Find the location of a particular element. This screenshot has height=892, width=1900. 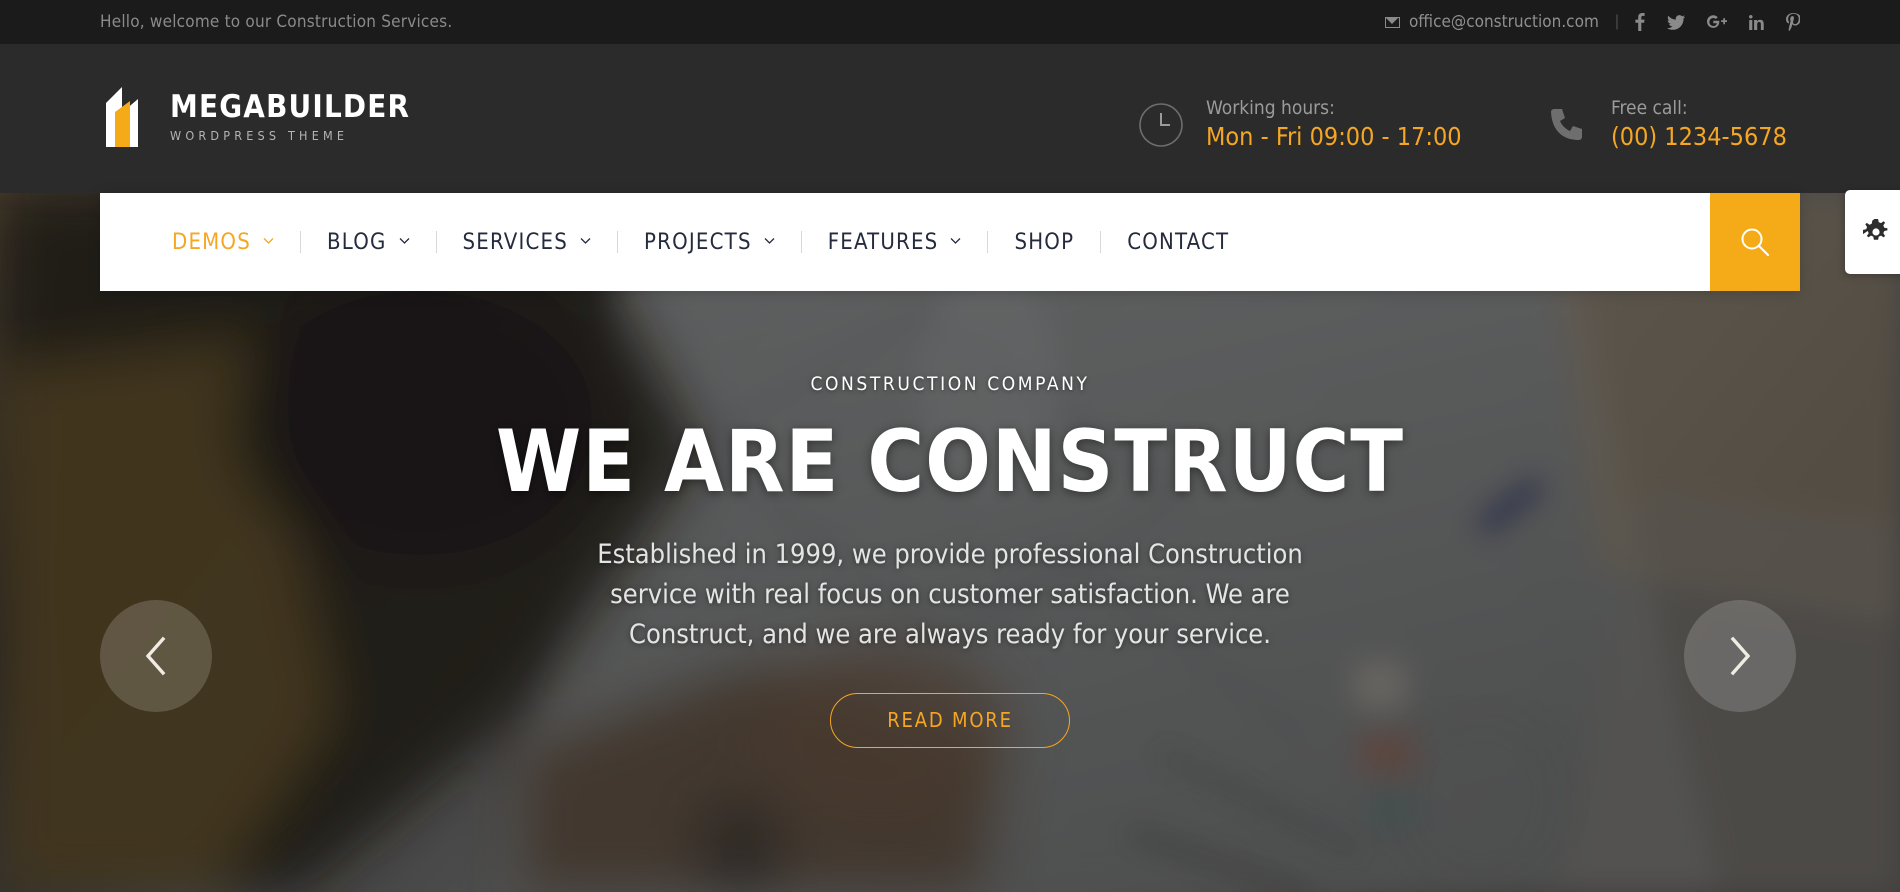

free-call-label: Free call: is located at coordinates (1649, 108).